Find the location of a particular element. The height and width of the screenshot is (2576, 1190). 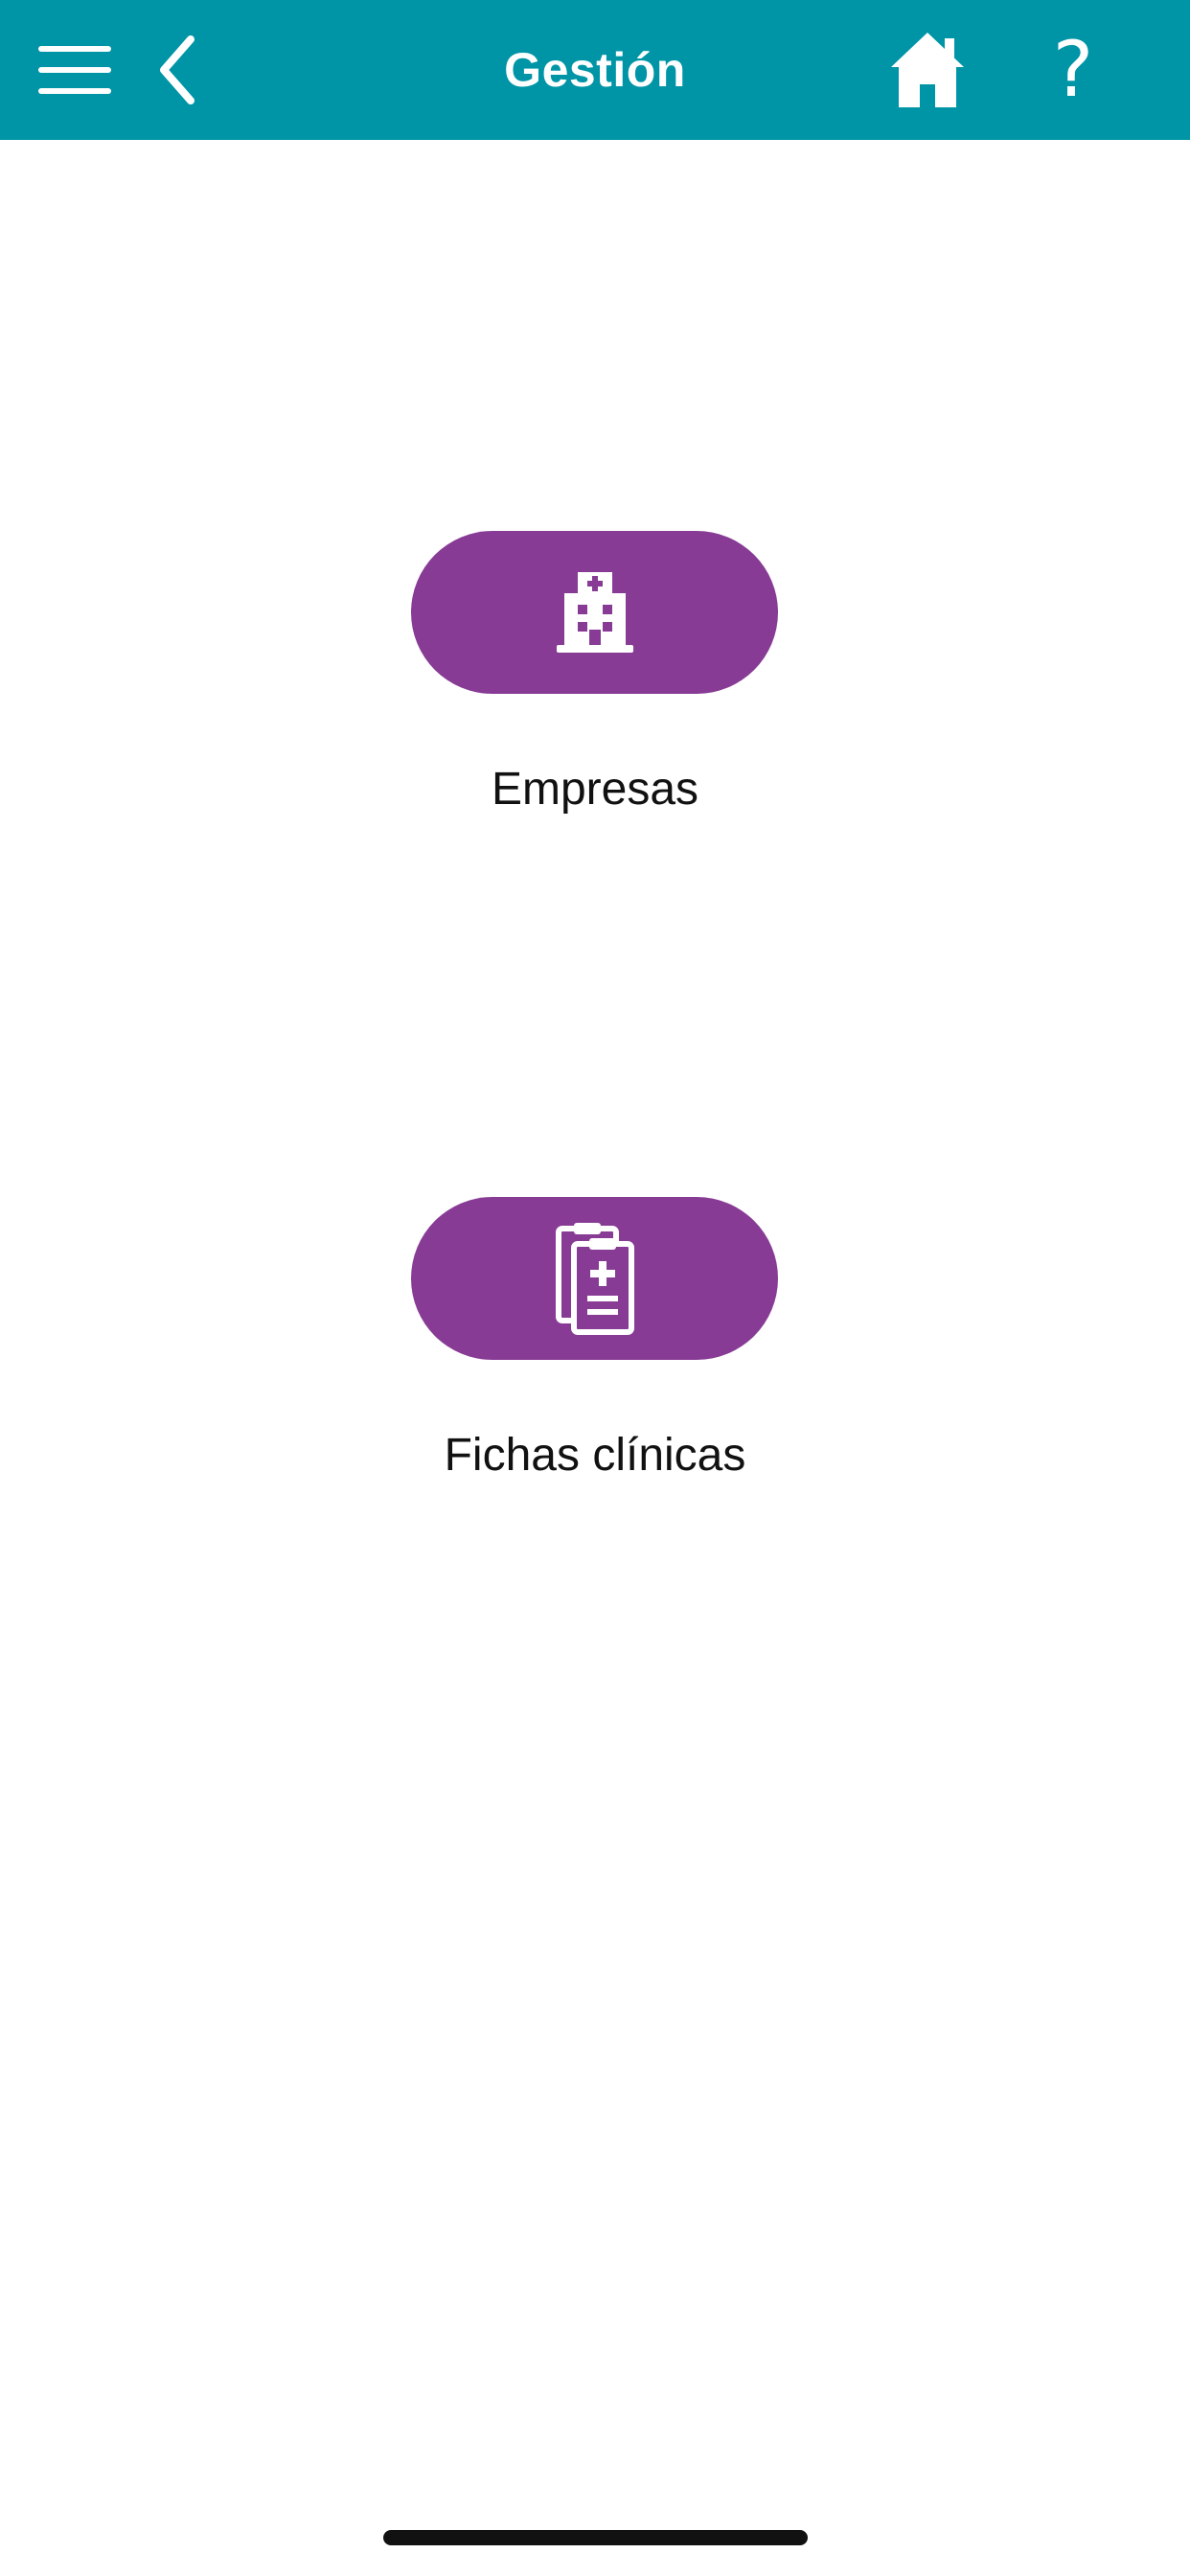

fichas-clinicas-button is located at coordinates (594, 1278).